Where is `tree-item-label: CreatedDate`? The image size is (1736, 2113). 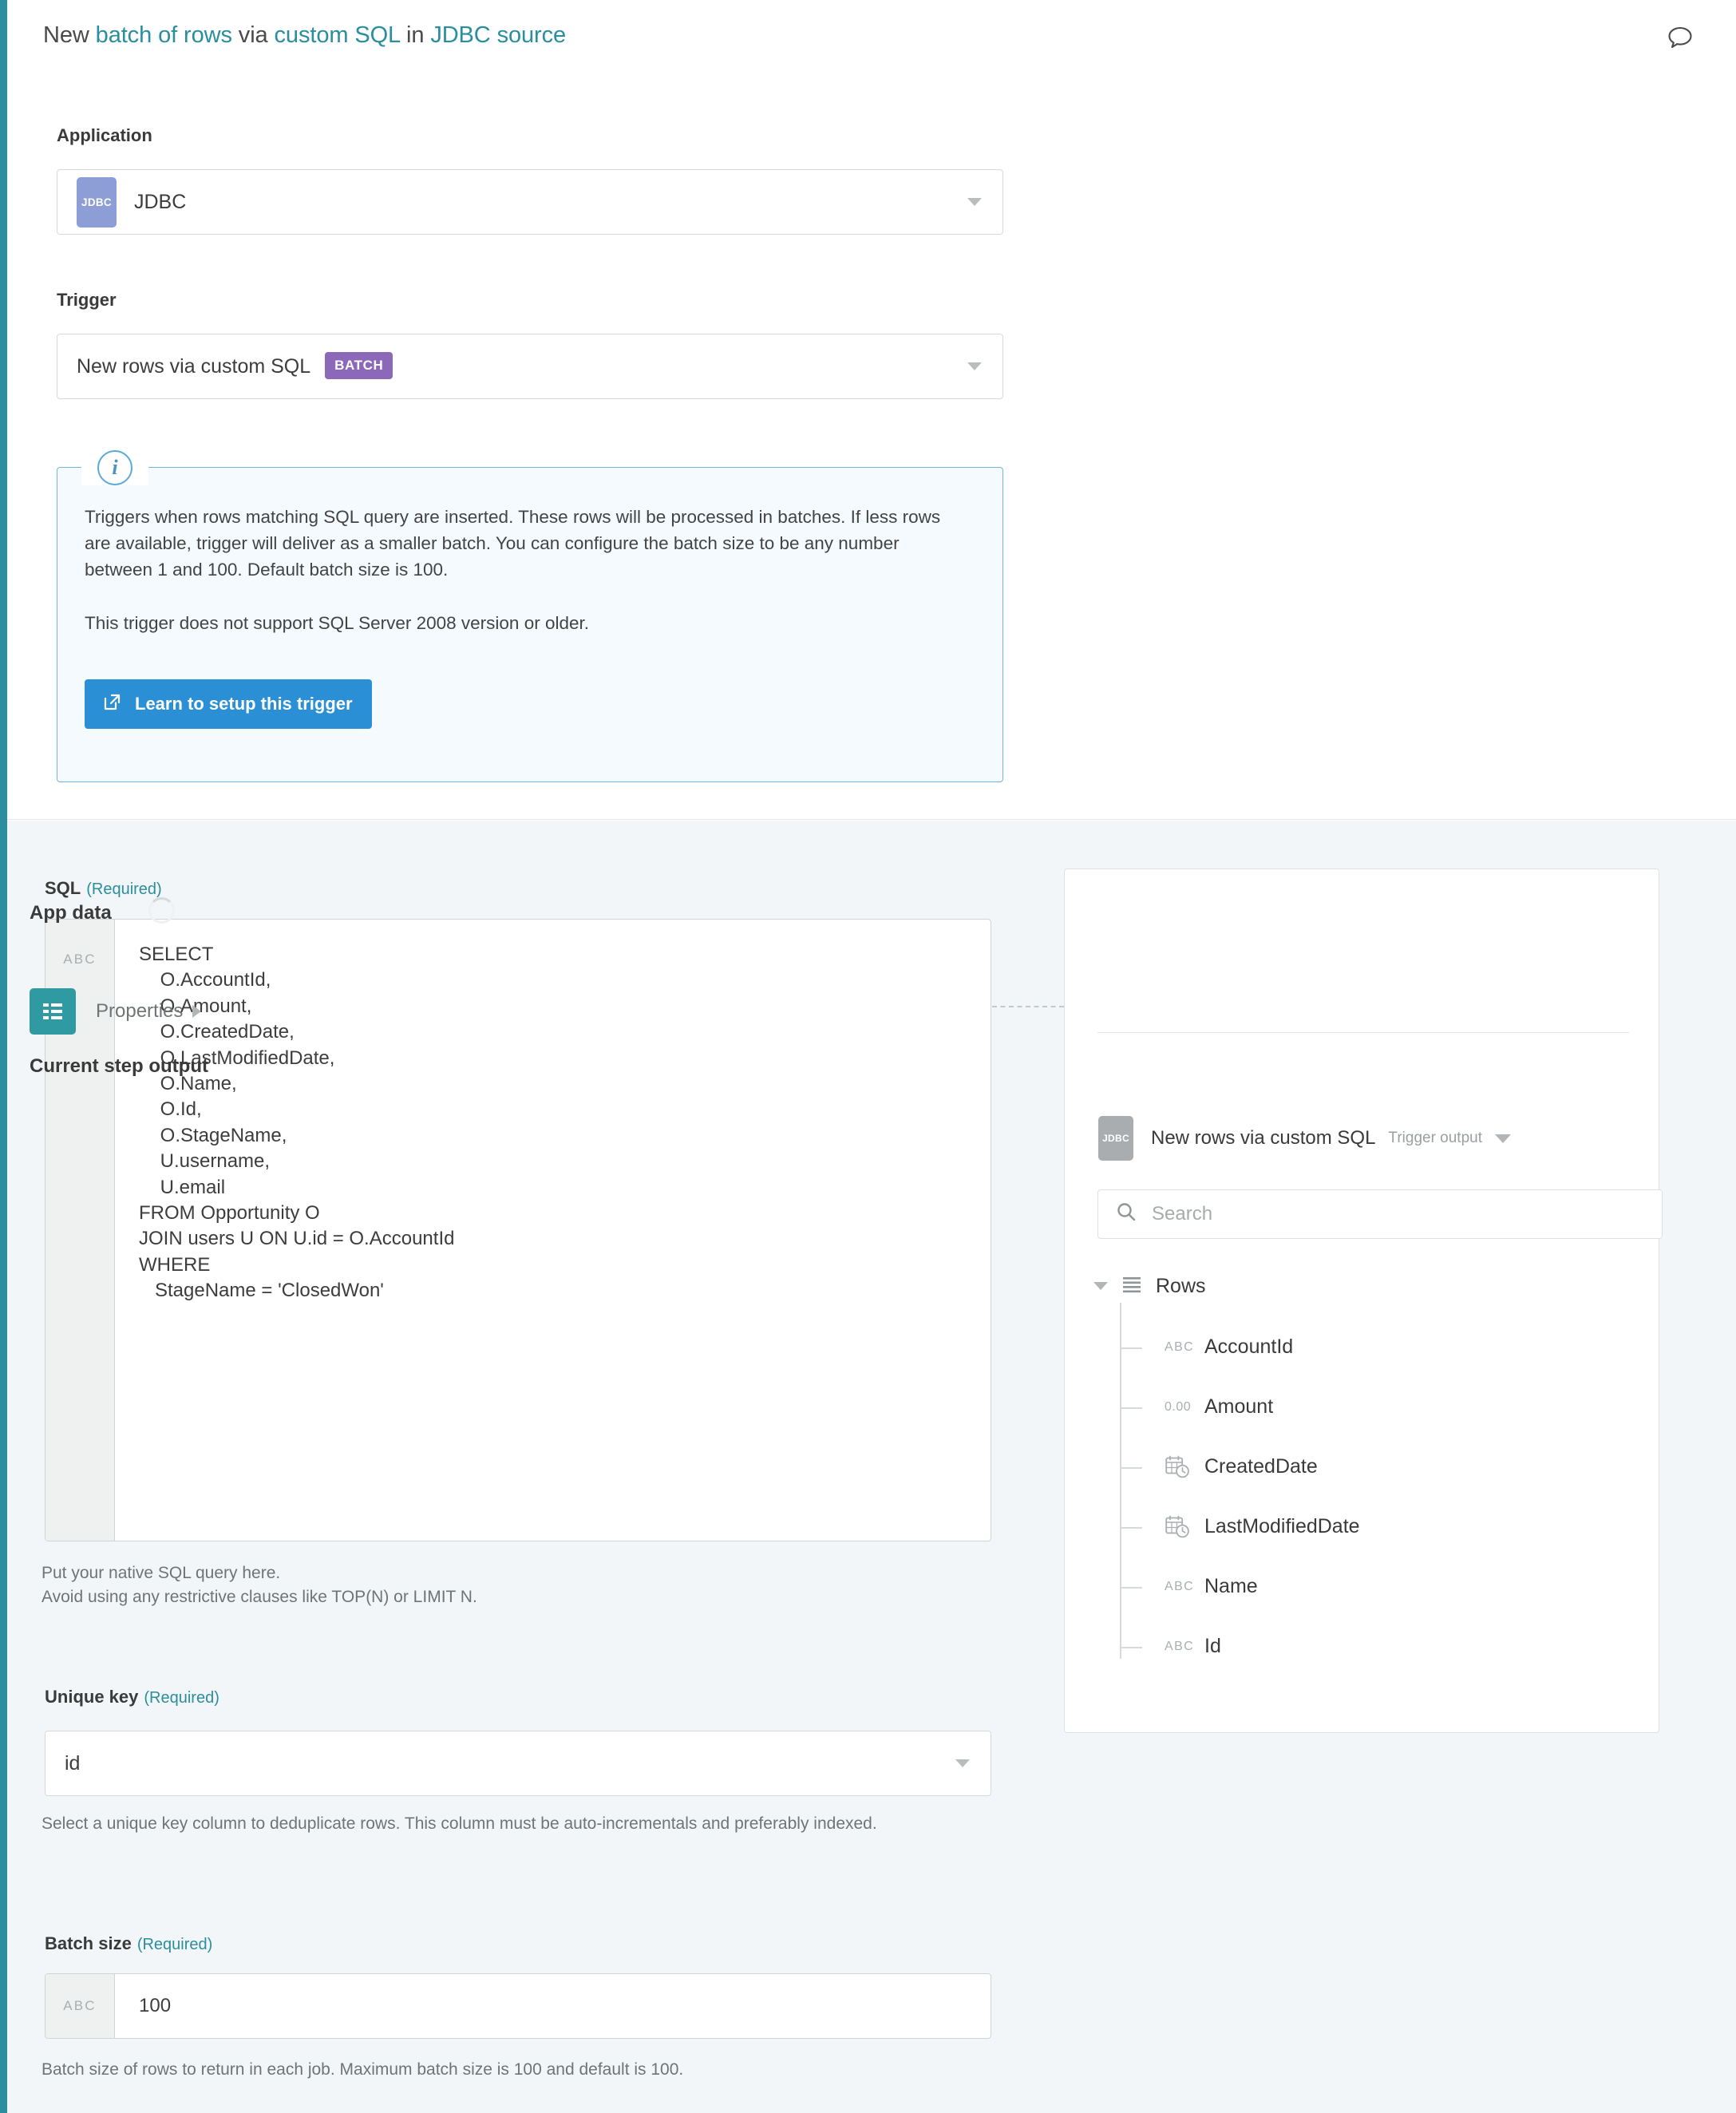
tree-item-label: CreatedDate is located at coordinates (1261, 1466).